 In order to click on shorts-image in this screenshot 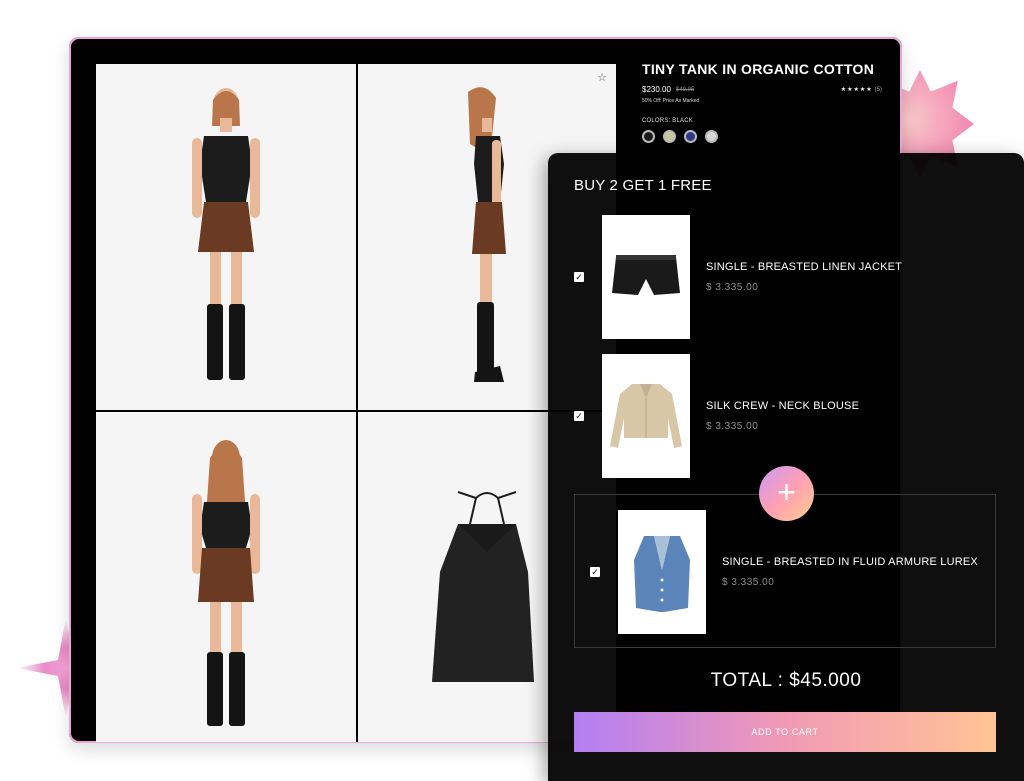, I will do `click(646, 275)`.